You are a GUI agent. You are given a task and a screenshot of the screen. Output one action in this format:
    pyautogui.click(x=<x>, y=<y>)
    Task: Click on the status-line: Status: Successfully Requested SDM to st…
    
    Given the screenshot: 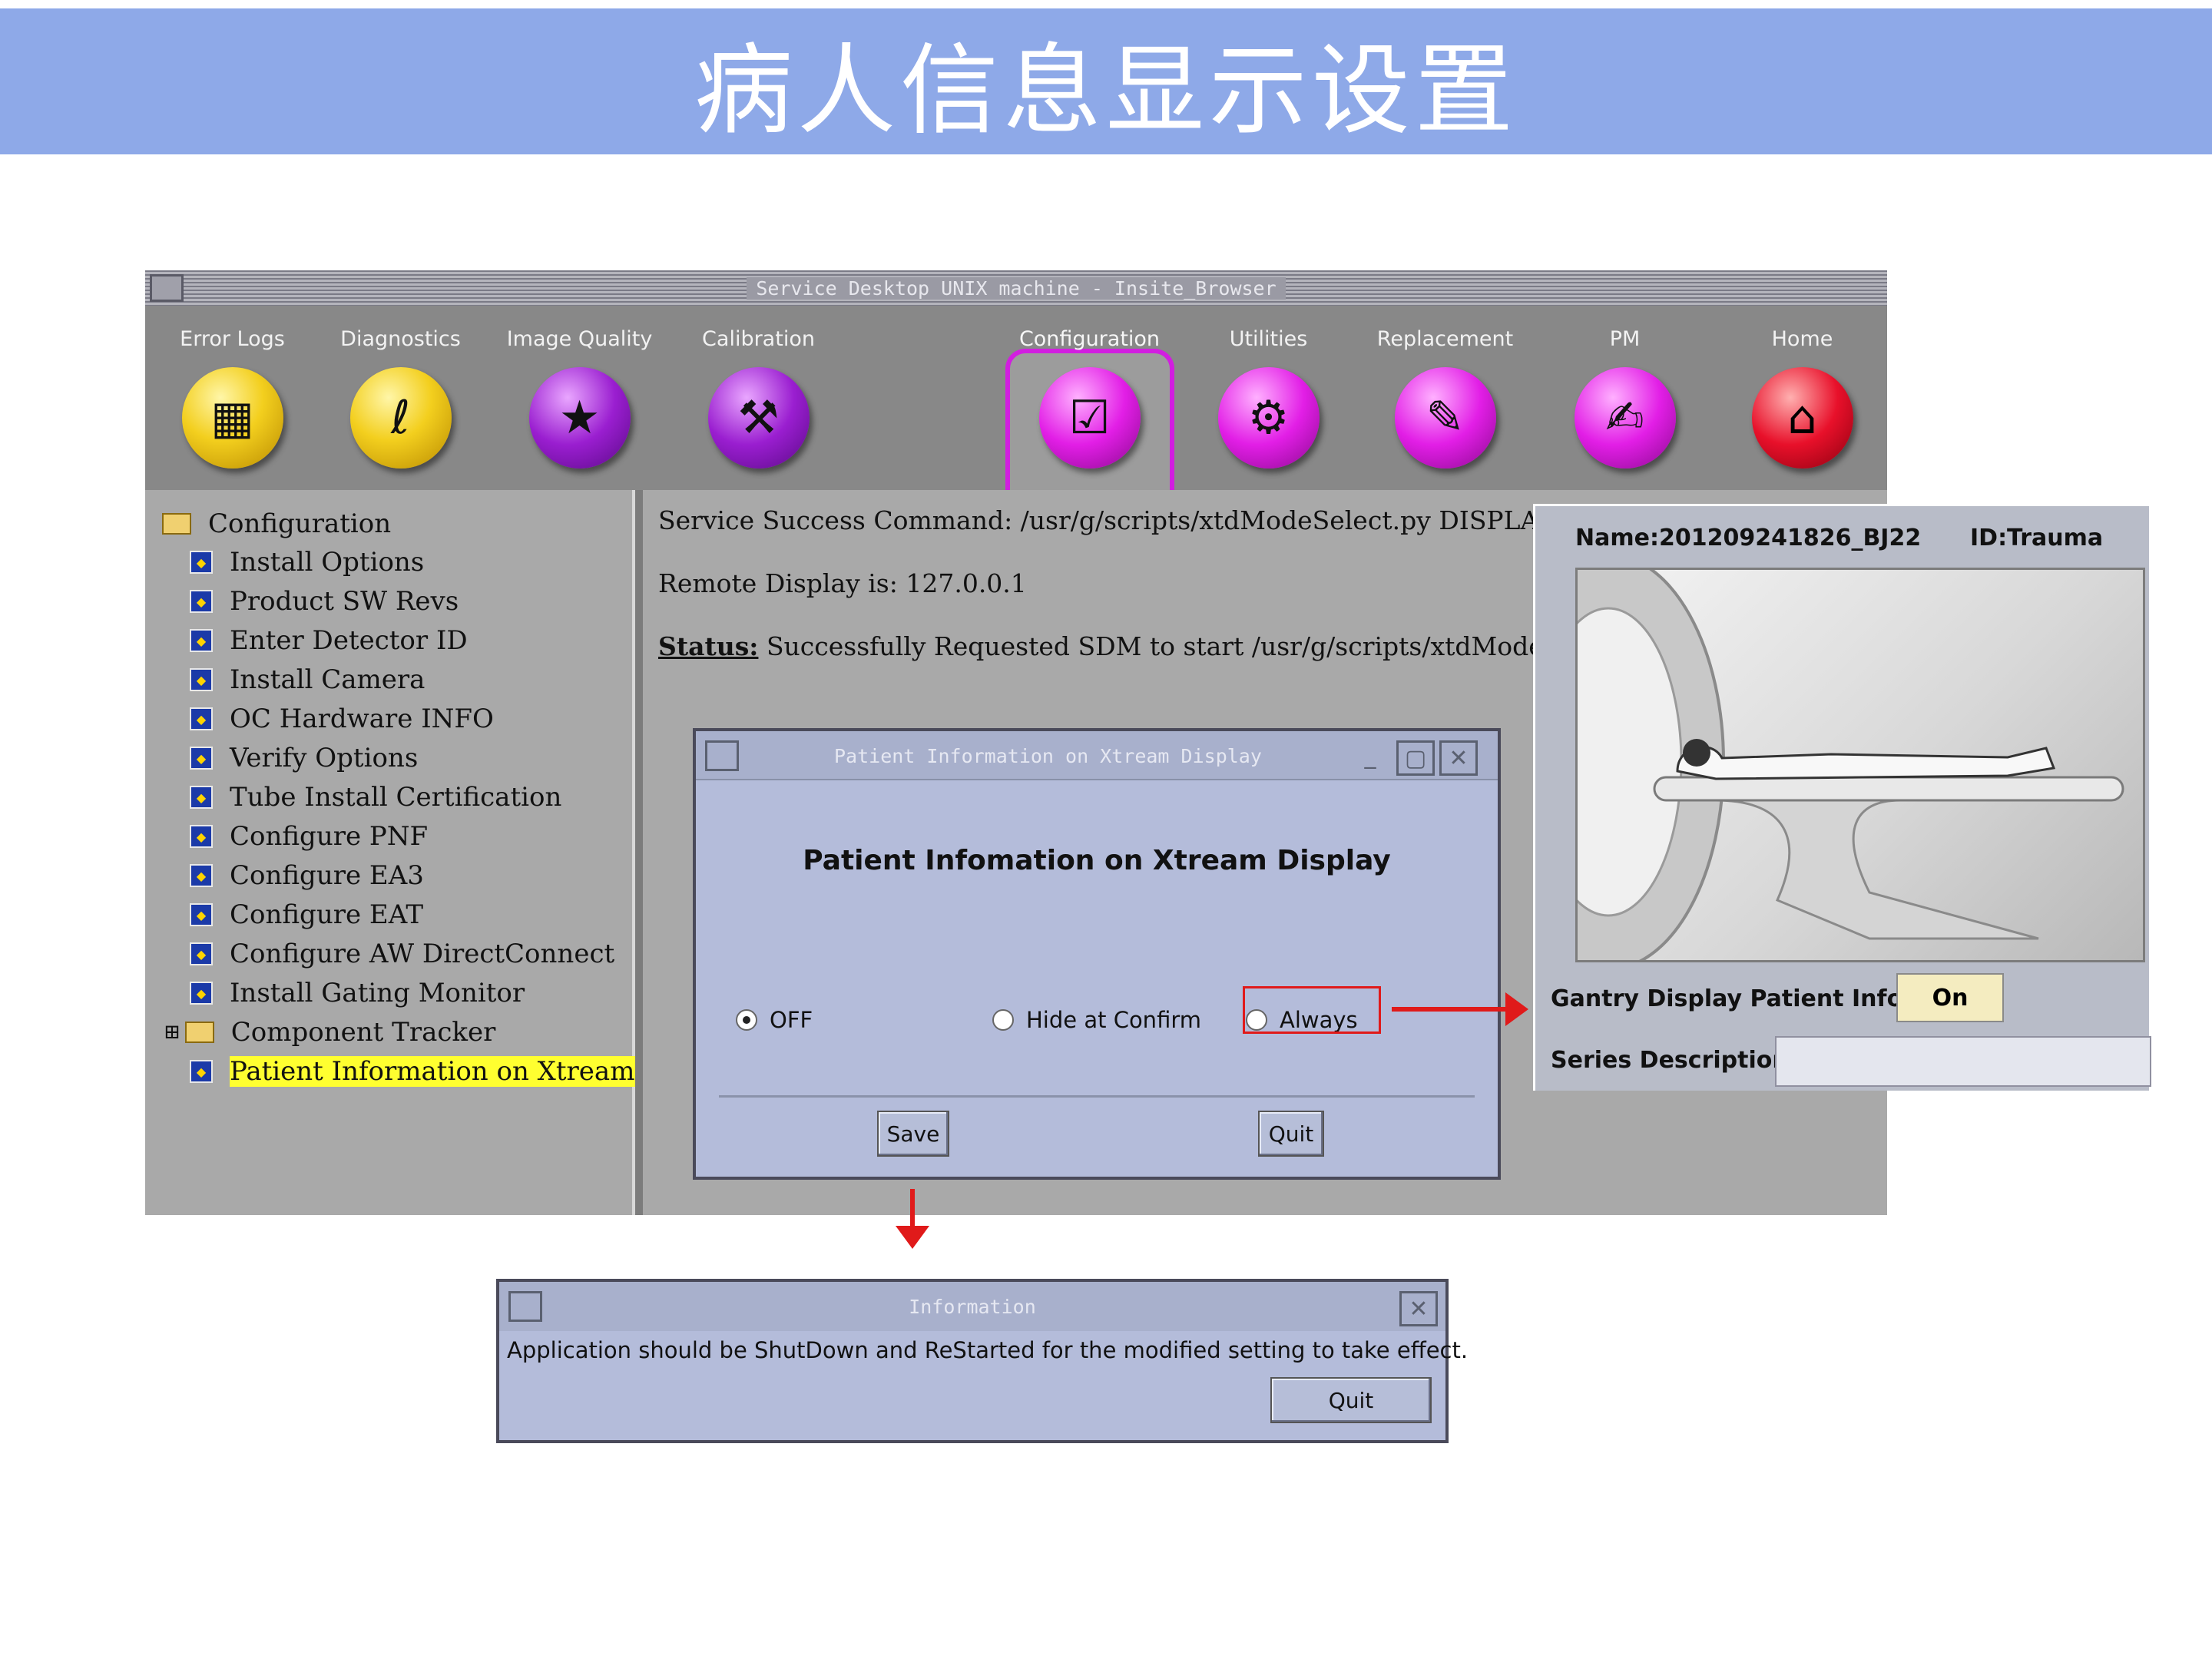 What is the action you would take?
    pyautogui.click(x=1152, y=646)
    